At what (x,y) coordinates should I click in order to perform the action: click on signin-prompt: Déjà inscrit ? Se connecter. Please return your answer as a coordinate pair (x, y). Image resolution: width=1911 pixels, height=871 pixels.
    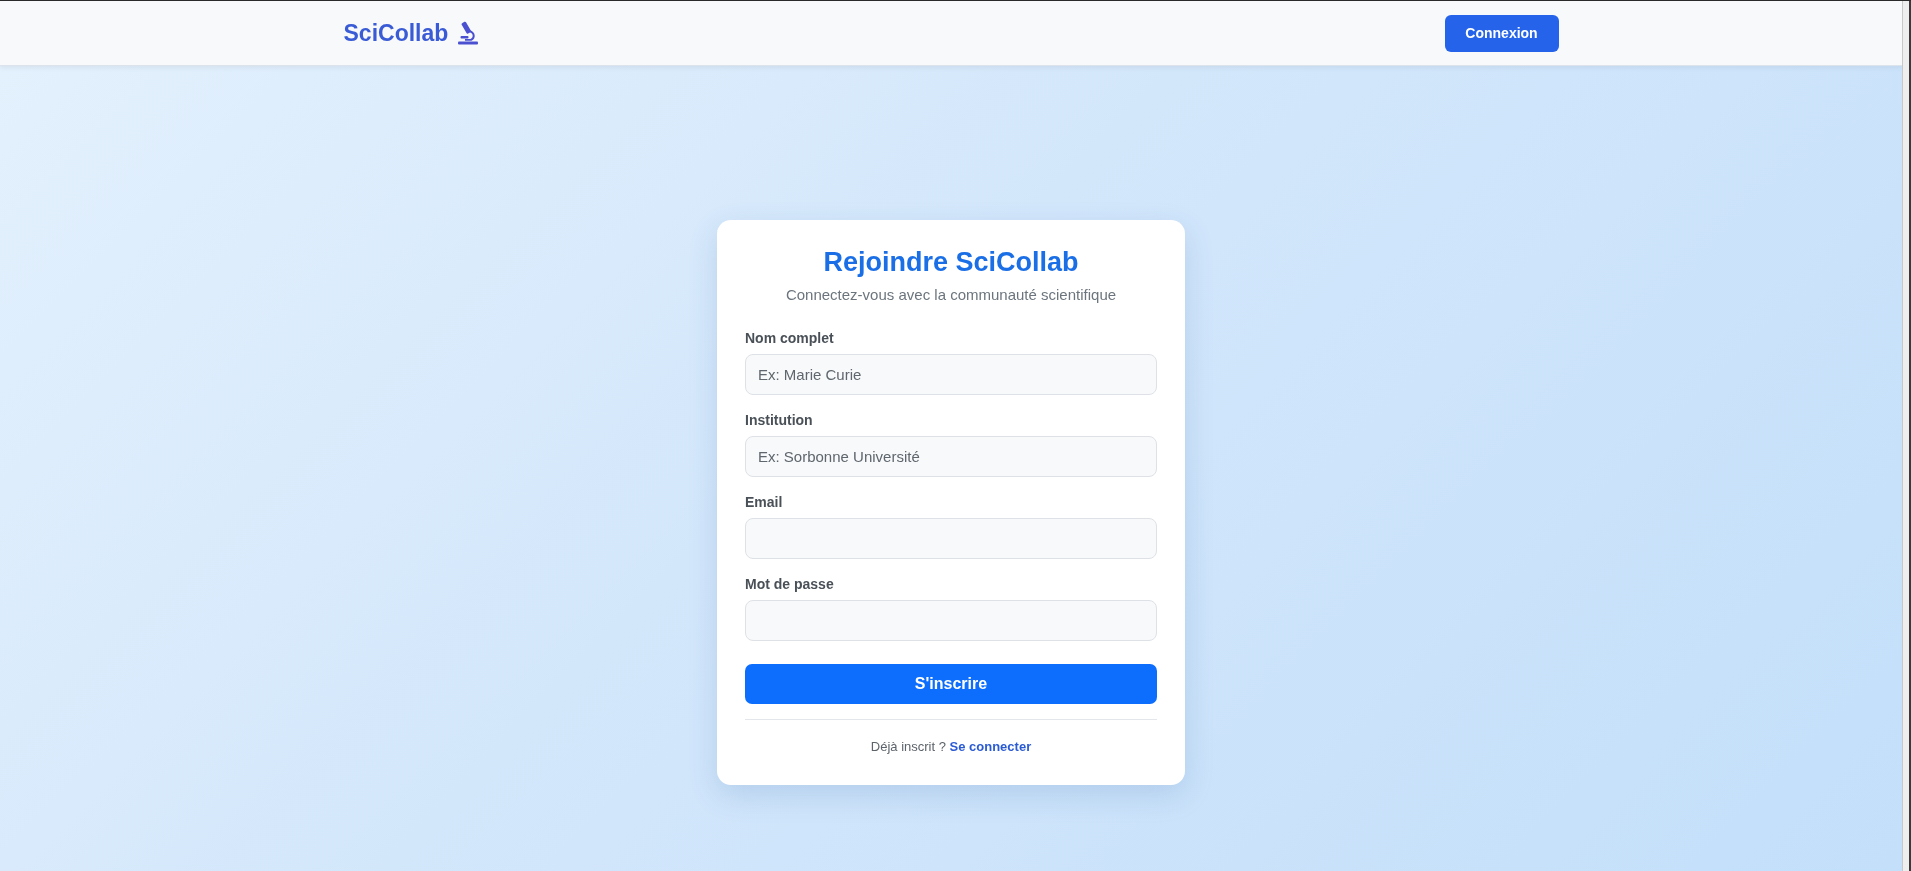
    Looking at the image, I should click on (951, 747).